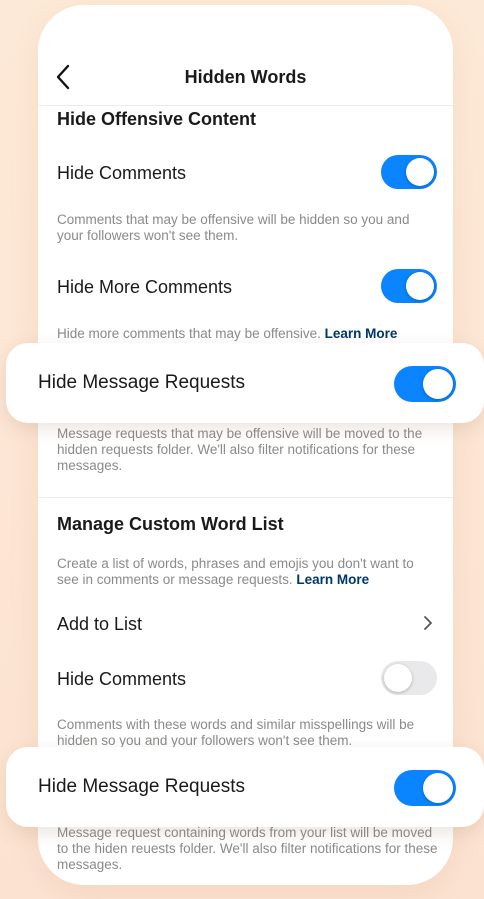 This screenshot has width=484, height=899. What do you see at coordinates (245, 497) in the screenshot?
I see `section-divider` at bounding box center [245, 497].